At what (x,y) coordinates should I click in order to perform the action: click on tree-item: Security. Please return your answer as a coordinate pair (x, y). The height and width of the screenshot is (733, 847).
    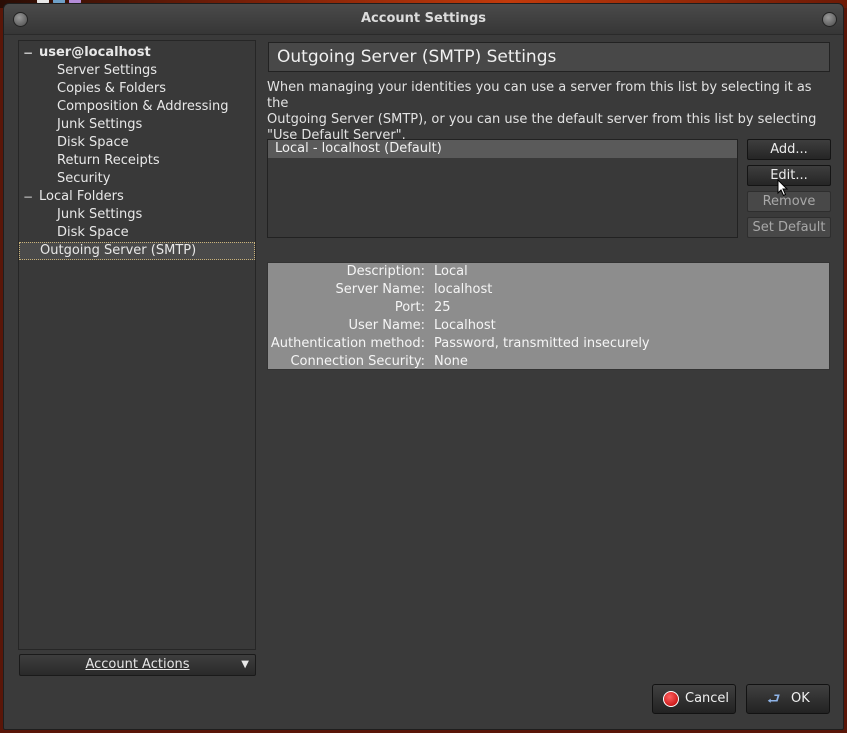
    Looking at the image, I should click on (83, 179).